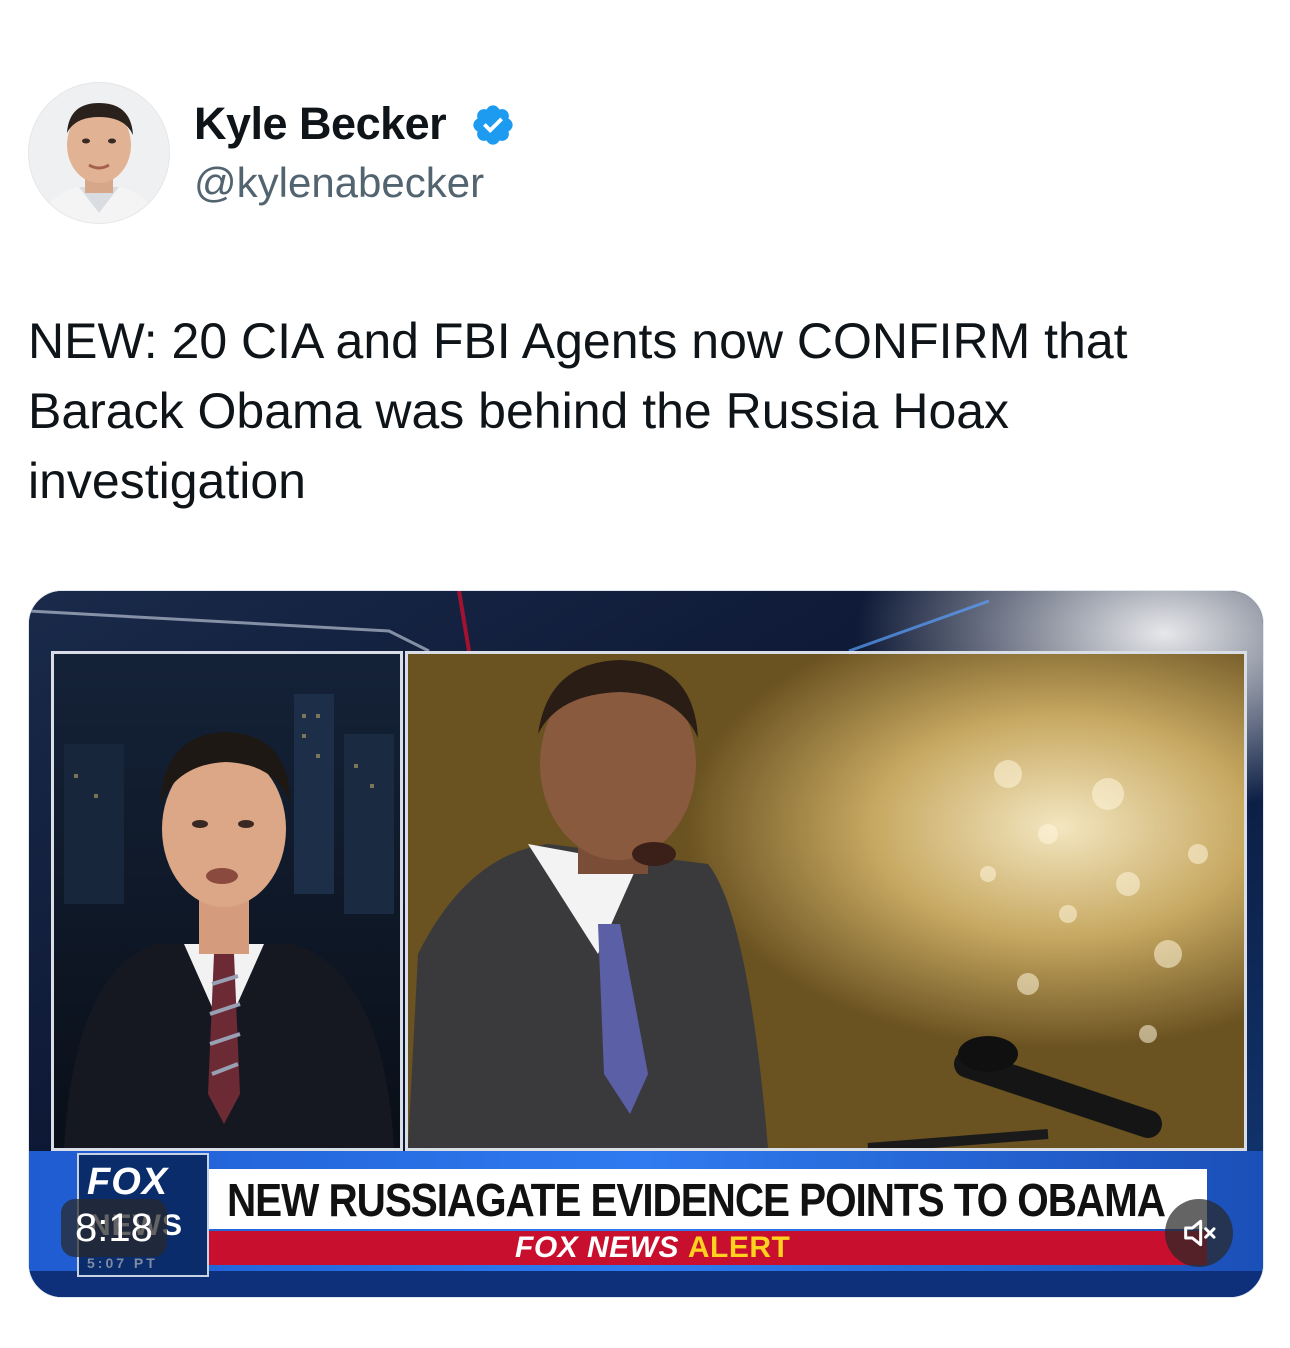 The image size is (1290, 1348). I want to click on avatar, so click(99, 153).